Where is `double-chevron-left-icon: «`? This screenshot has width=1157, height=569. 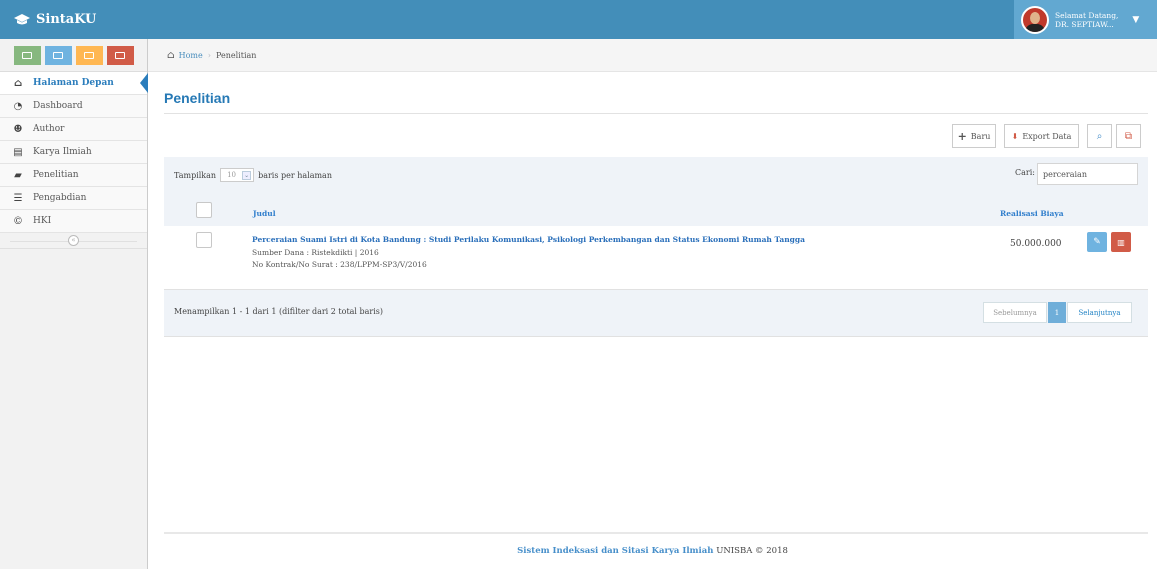 double-chevron-left-icon: « is located at coordinates (73, 240).